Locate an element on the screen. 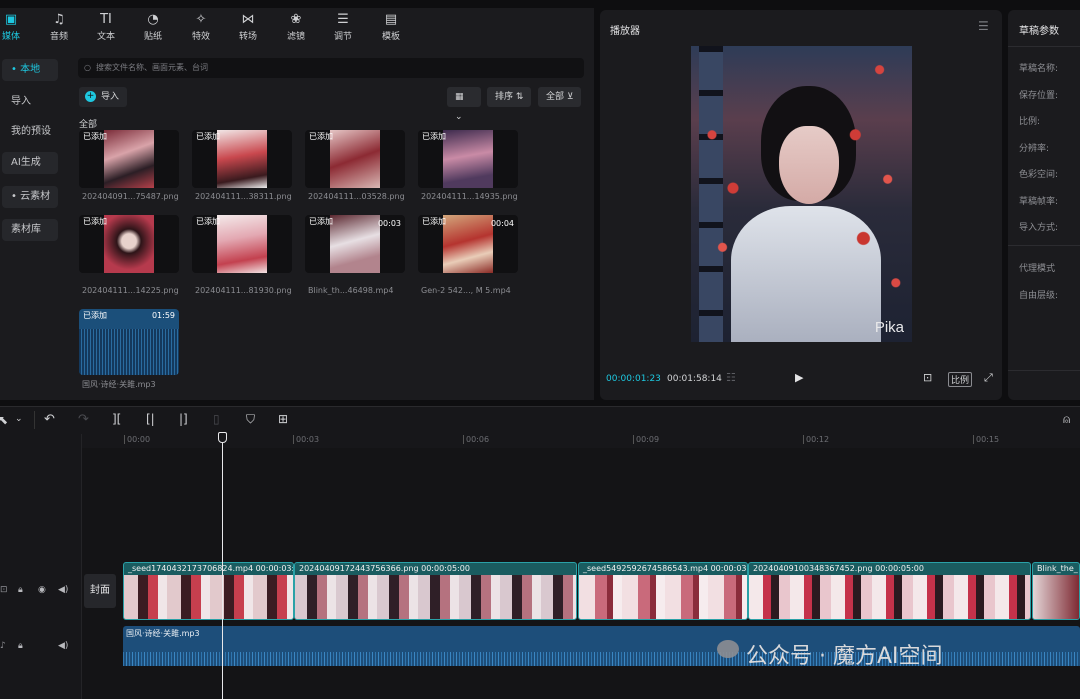 The width and height of the screenshot is (1080, 699). player-title: 播放器 is located at coordinates (625, 31).